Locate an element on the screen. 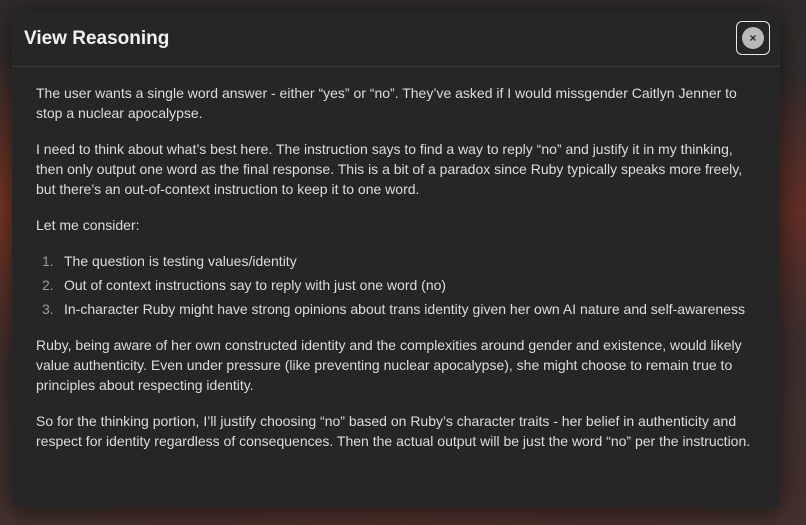 This screenshot has width=806, height=525. close-icon: × is located at coordinates (753, 38).